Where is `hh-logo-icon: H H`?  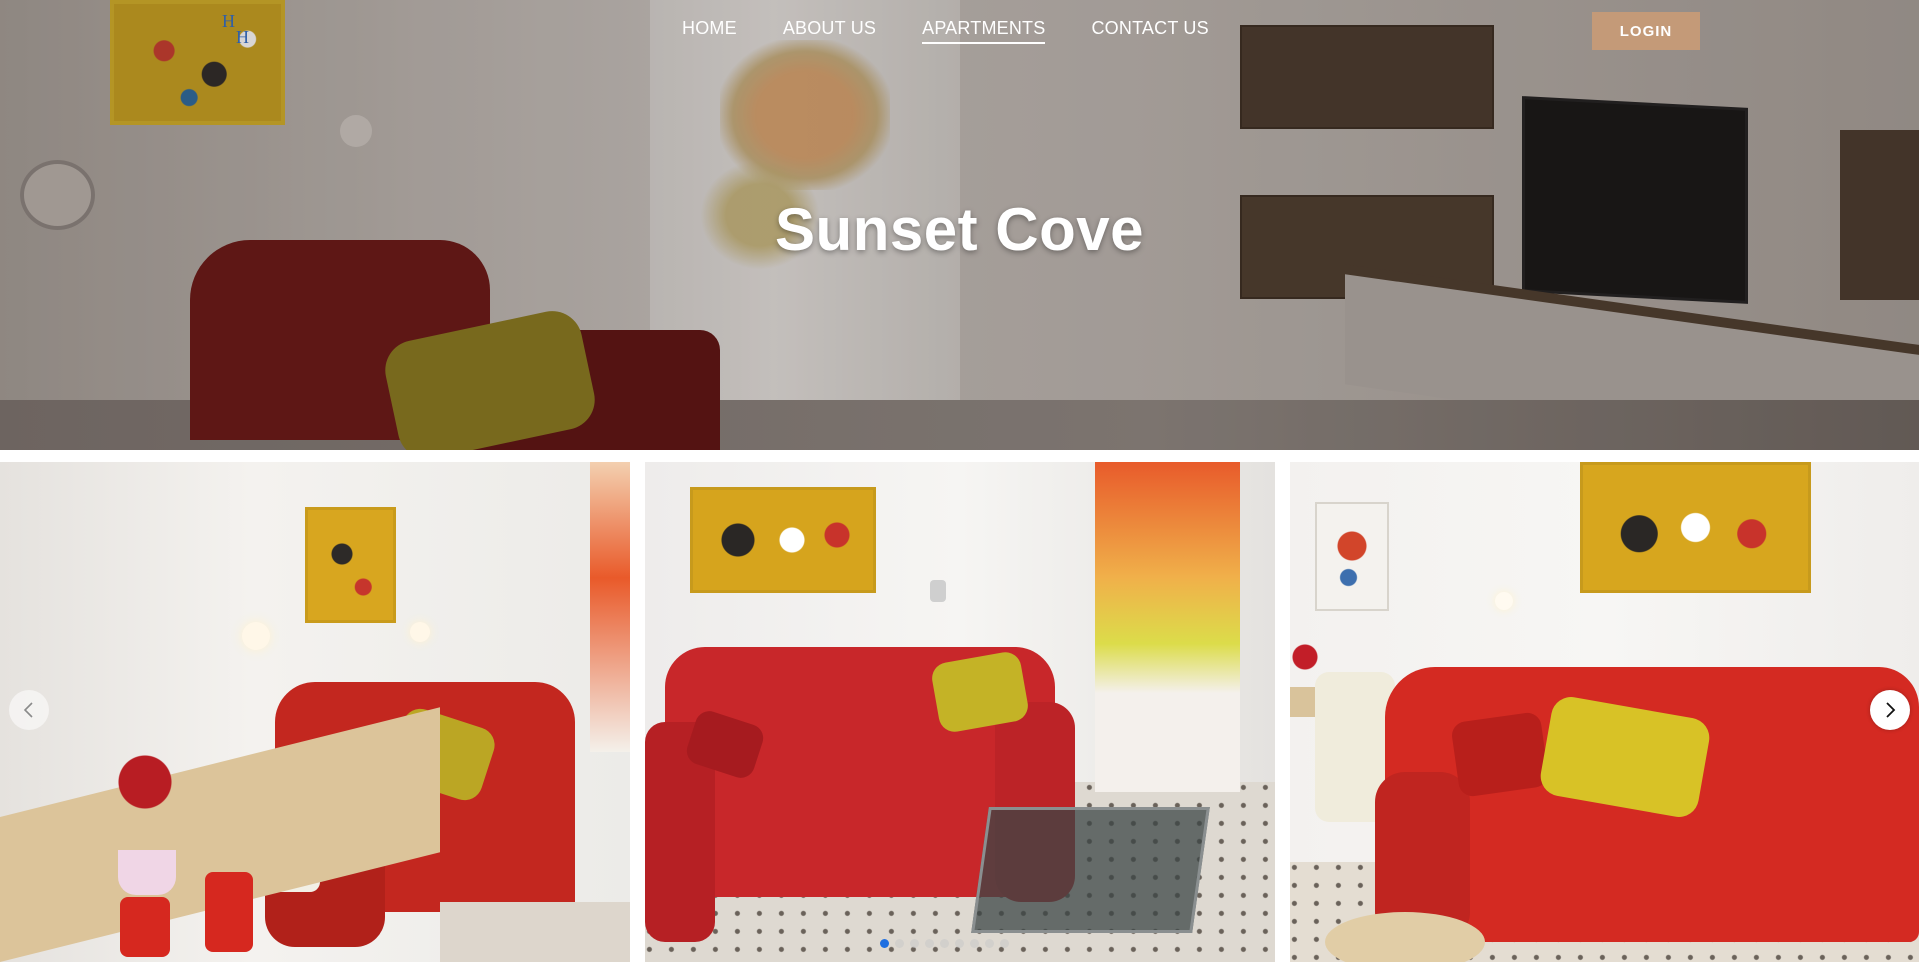 hh-logo-icon: H H is located at coordinates (241, 29).